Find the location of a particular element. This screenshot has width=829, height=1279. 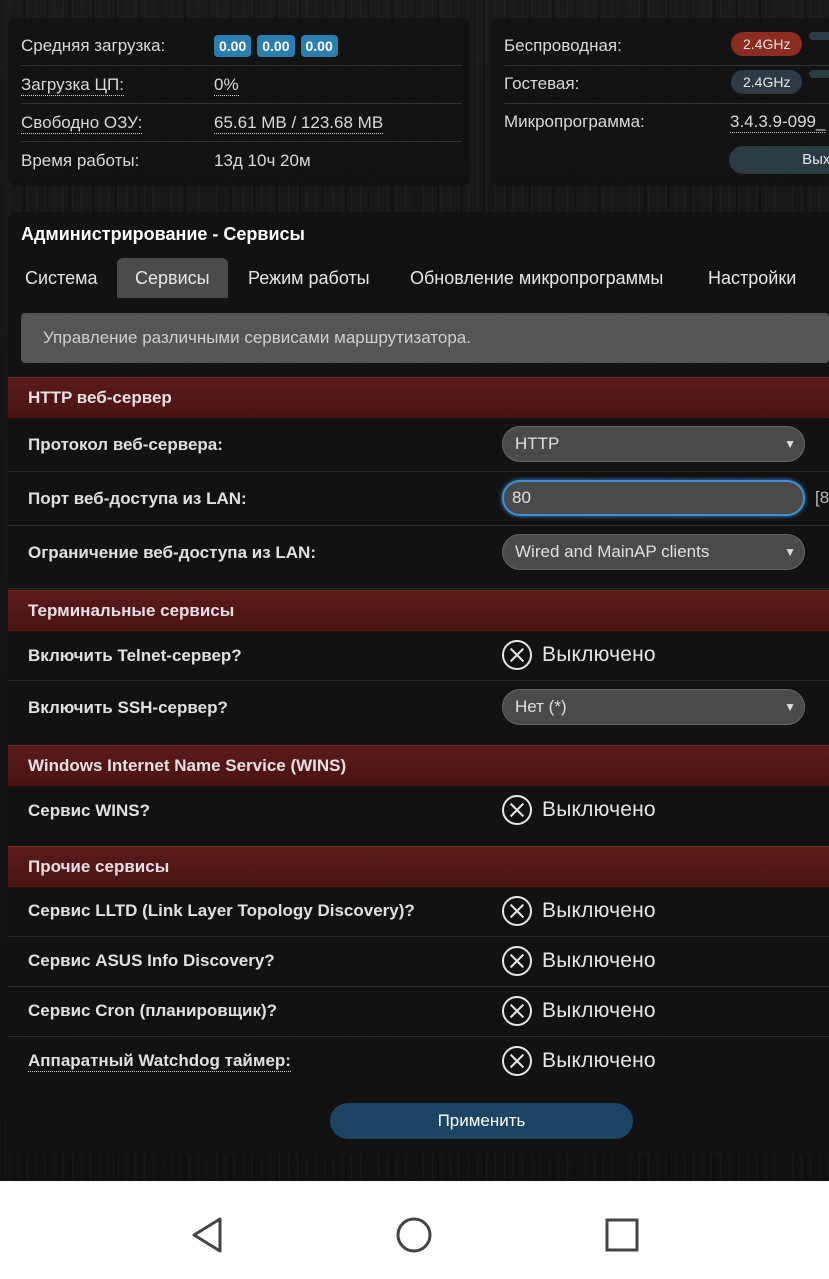

http-restrict-select: Wired and MainAP clients ▼ is located at coordinates (653, 552).